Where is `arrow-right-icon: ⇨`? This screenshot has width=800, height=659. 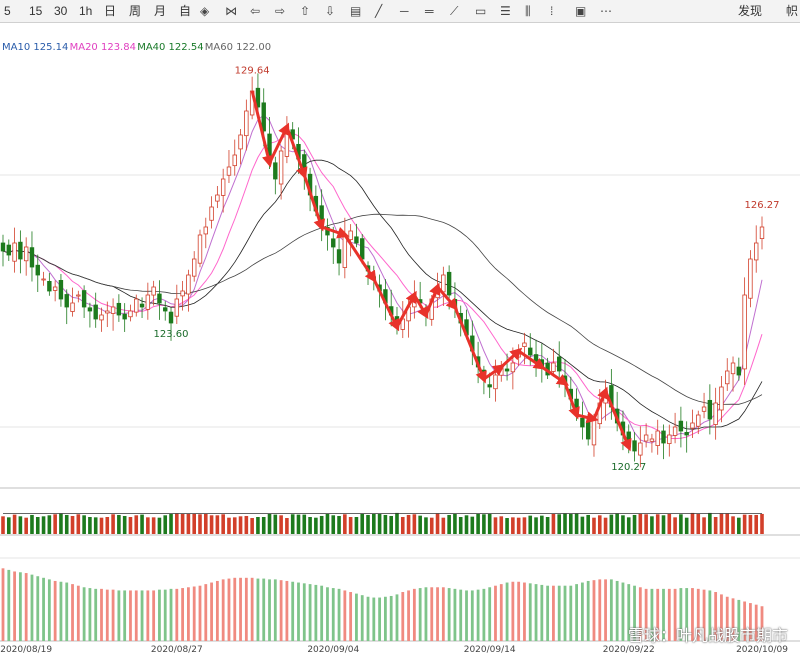
arrow-right-icon: ⇨ is located at coordinates (280, 11).